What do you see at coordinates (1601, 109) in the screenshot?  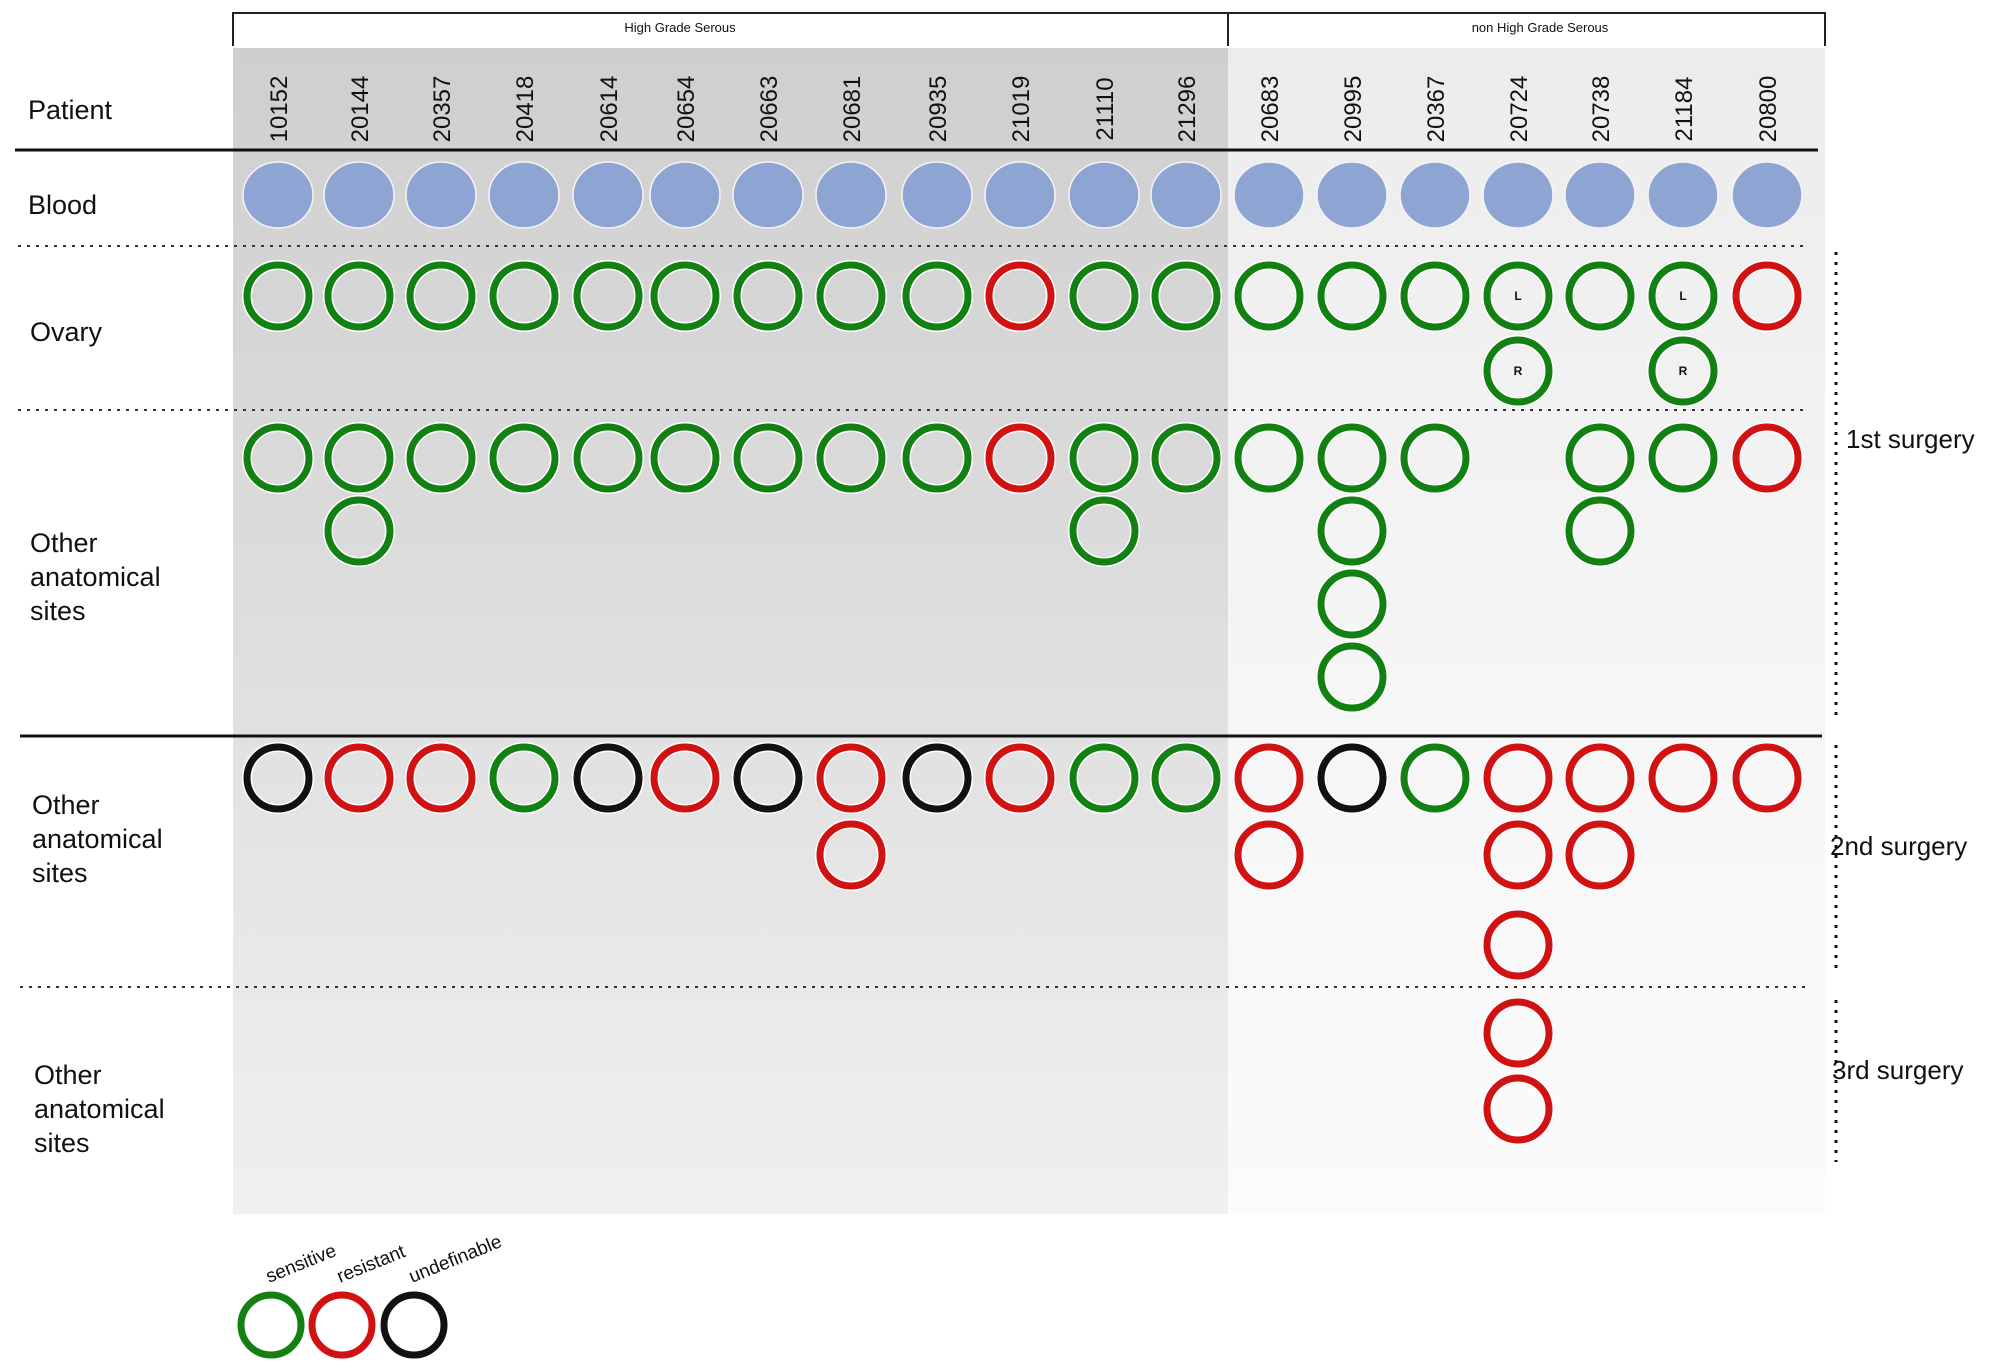 I see `patient-id: 20738` at bounding box center [1601, 109].